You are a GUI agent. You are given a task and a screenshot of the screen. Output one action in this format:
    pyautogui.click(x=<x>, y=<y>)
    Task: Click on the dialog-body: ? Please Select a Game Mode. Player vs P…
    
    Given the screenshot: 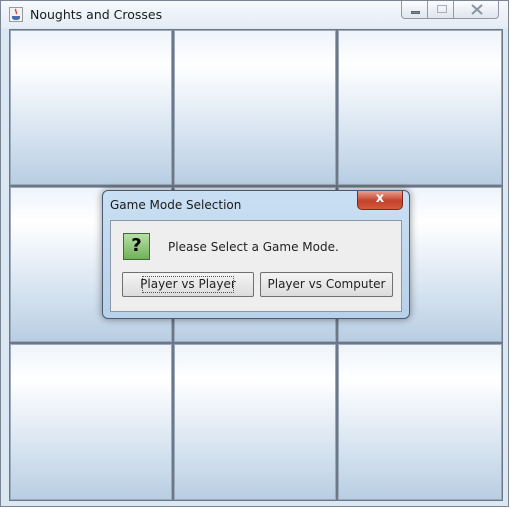 What is the action you would take?
    pyautogui.click(x=256, y=266)
    